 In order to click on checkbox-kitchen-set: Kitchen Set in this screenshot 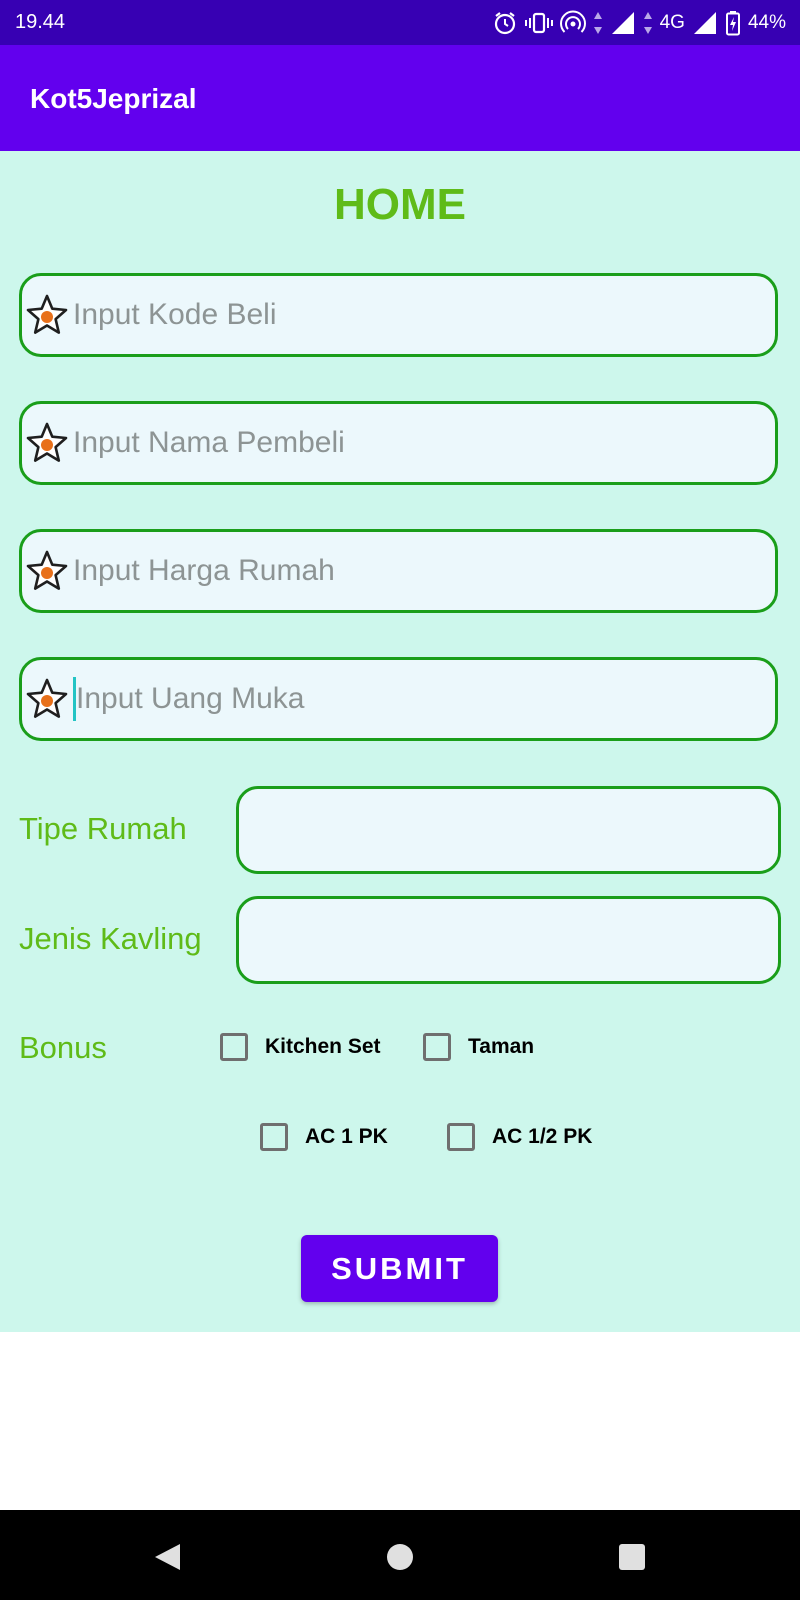, I will do `click(300, 1047)`.